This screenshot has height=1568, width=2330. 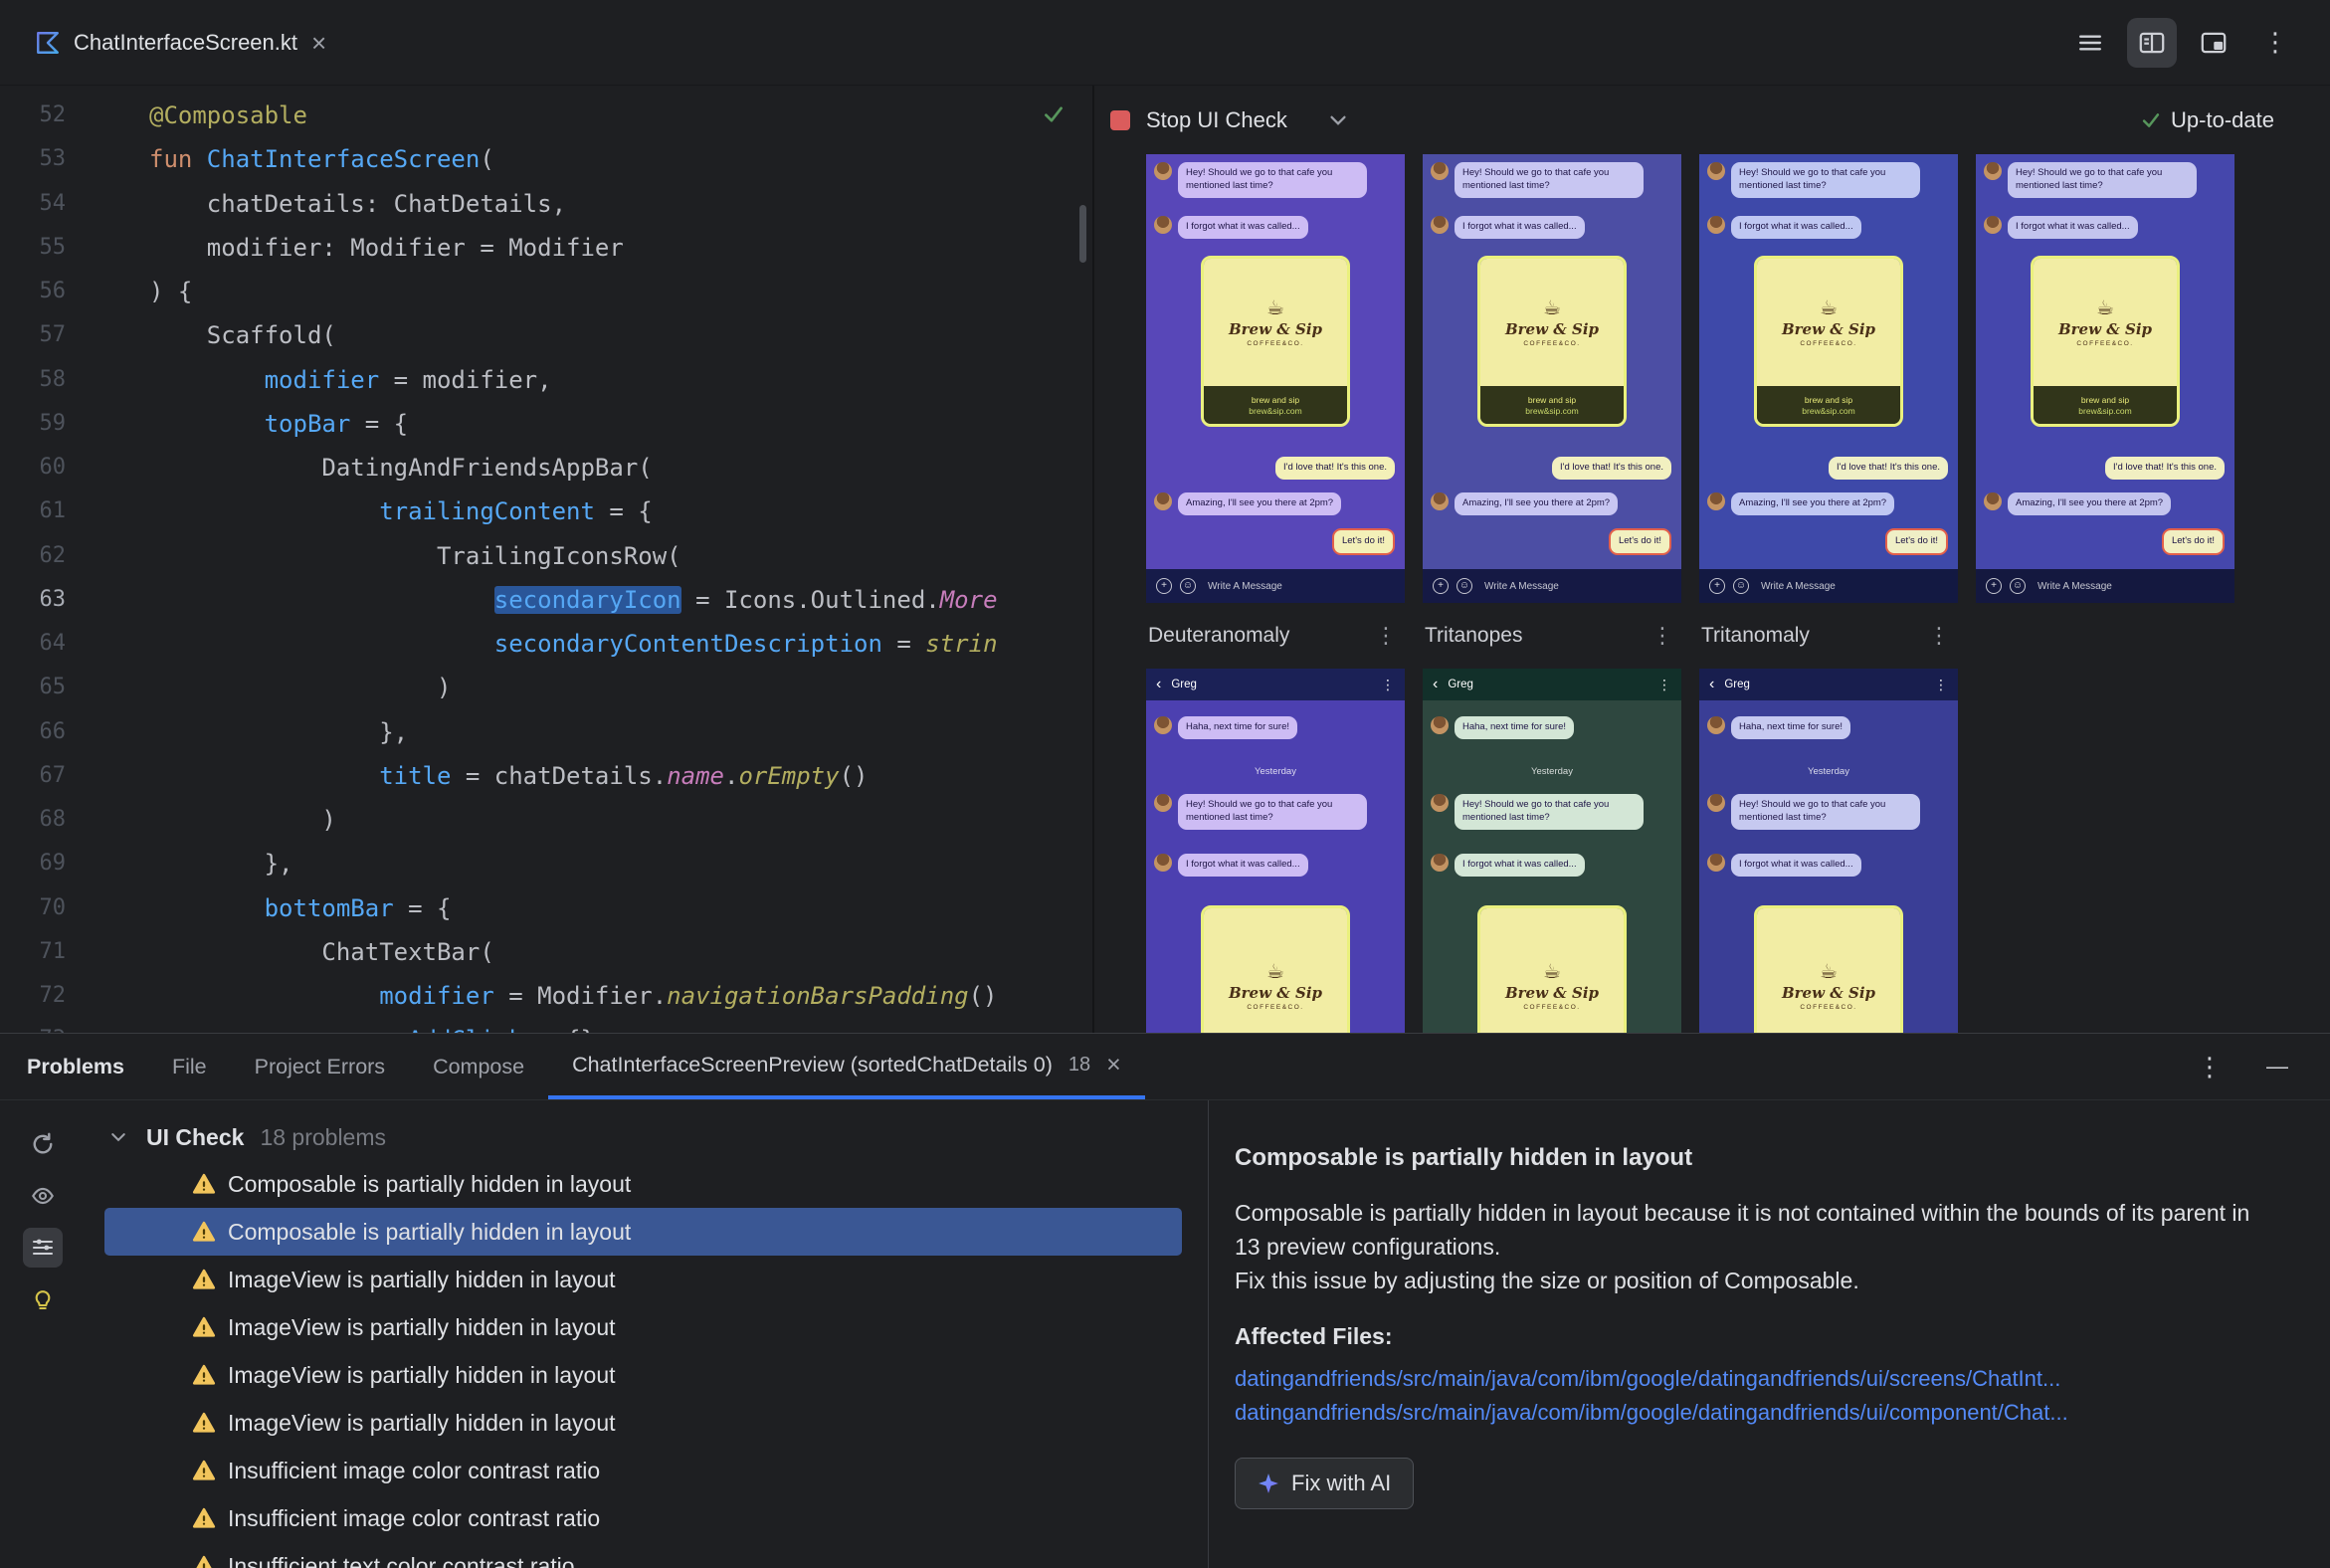 I want to click on code-line: 73 onAddClick = {}, so click(x=546, y=1025).